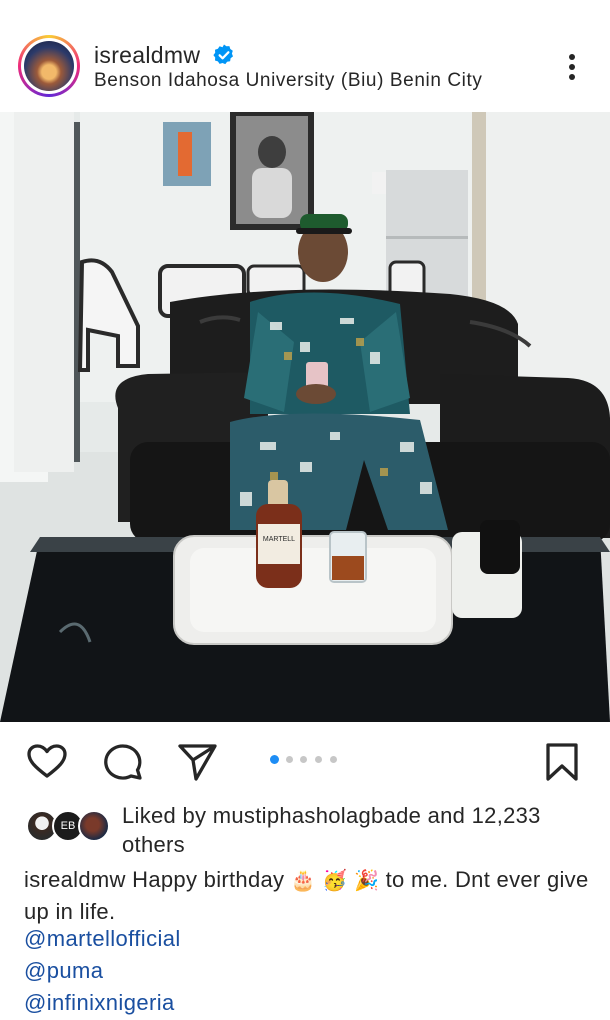 This screenshot has width=610, height=1020. I want to click on mention-link: @martellofficial, so click(102, 939).